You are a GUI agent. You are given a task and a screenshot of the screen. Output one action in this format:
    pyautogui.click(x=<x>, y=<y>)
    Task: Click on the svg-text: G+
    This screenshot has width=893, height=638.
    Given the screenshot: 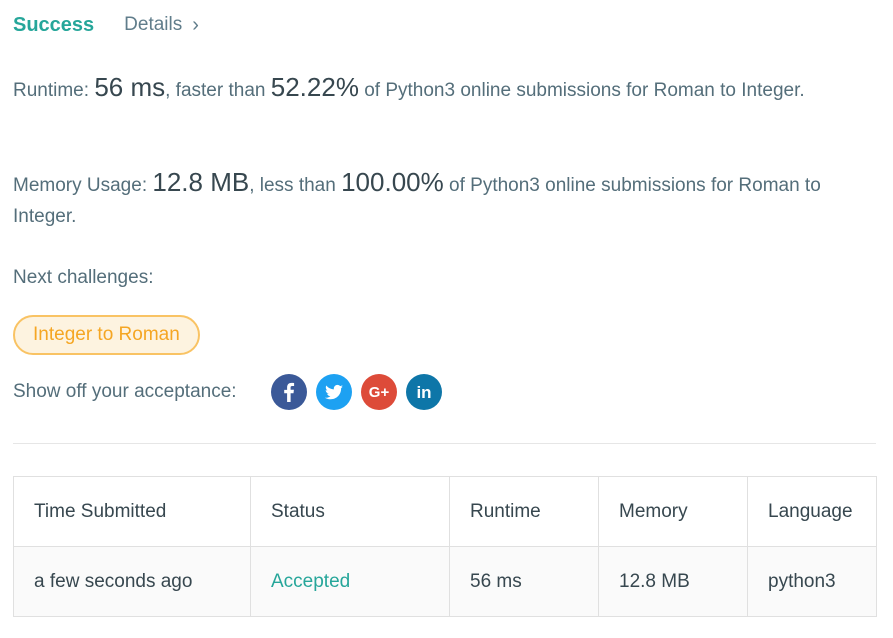 What is the action you would take?
    pyautogui.click(x=378, y=392)
    